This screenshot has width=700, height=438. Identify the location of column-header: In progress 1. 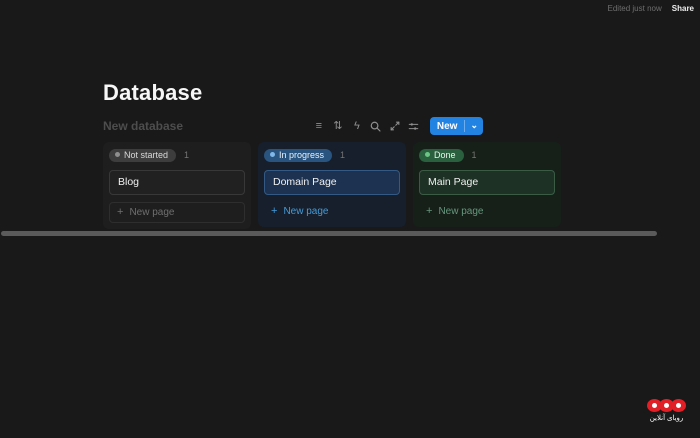
(332, 155).